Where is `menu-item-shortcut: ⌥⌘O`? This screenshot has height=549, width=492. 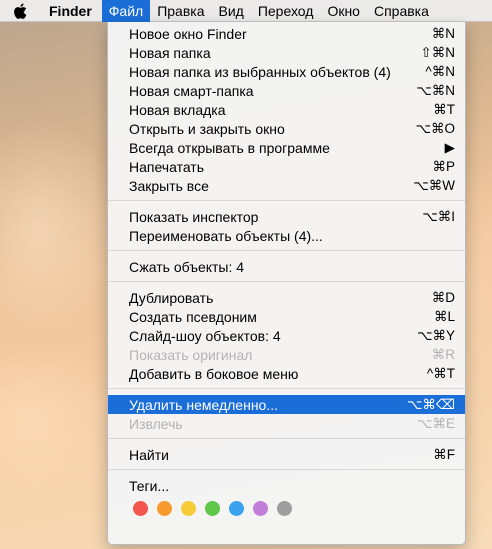
menu-item-shortcut: ⌥⌘O is located at coordinates (435, 128).